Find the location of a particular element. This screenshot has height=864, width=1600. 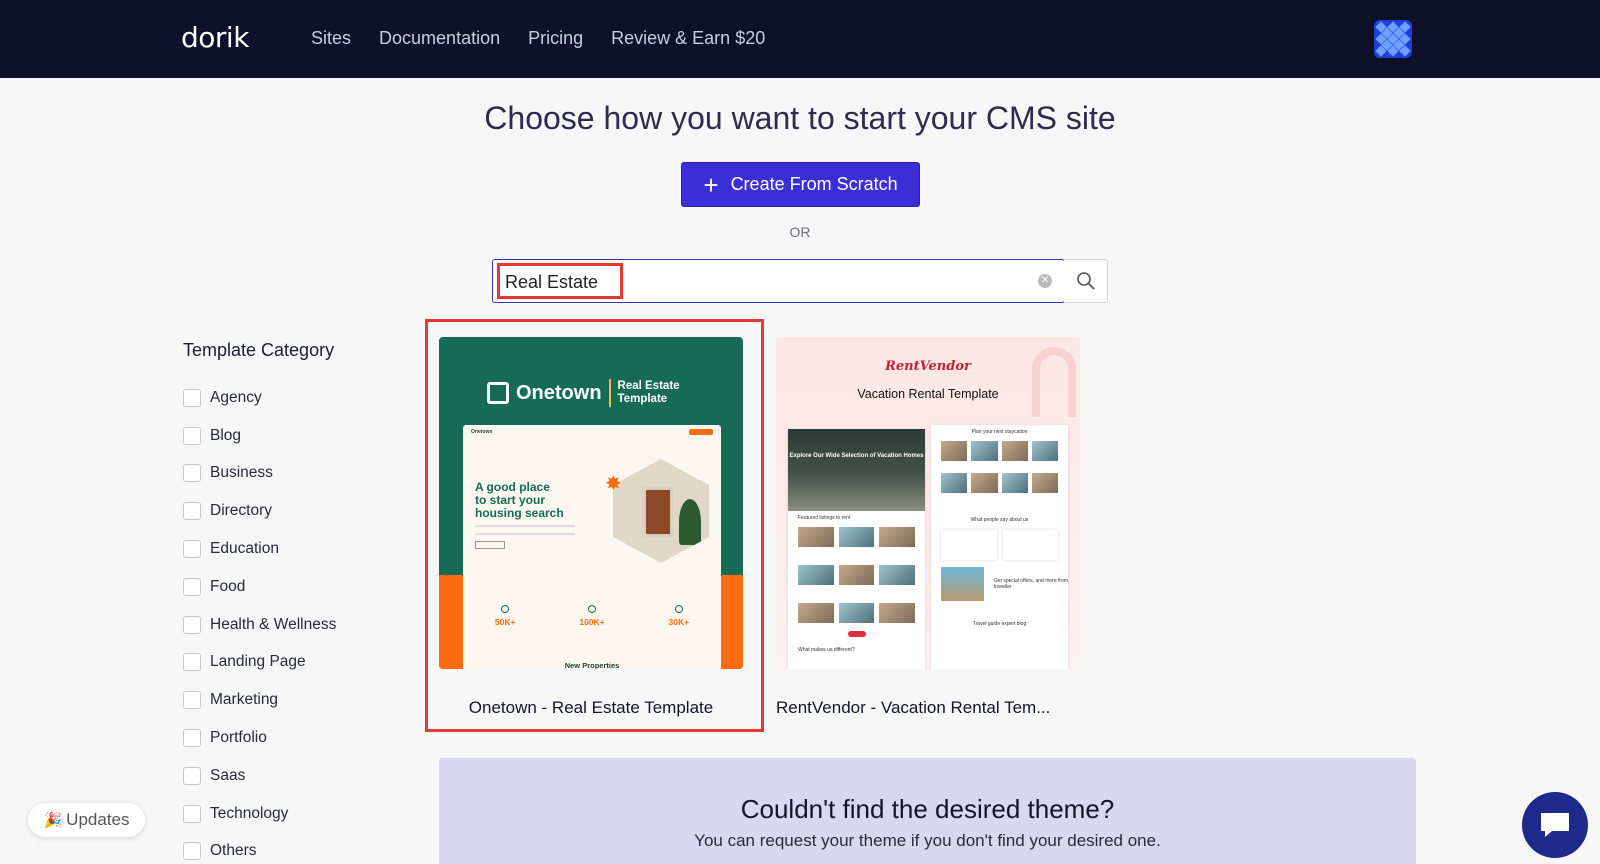

category-blog: Blog is located at coordinates (259, 436).